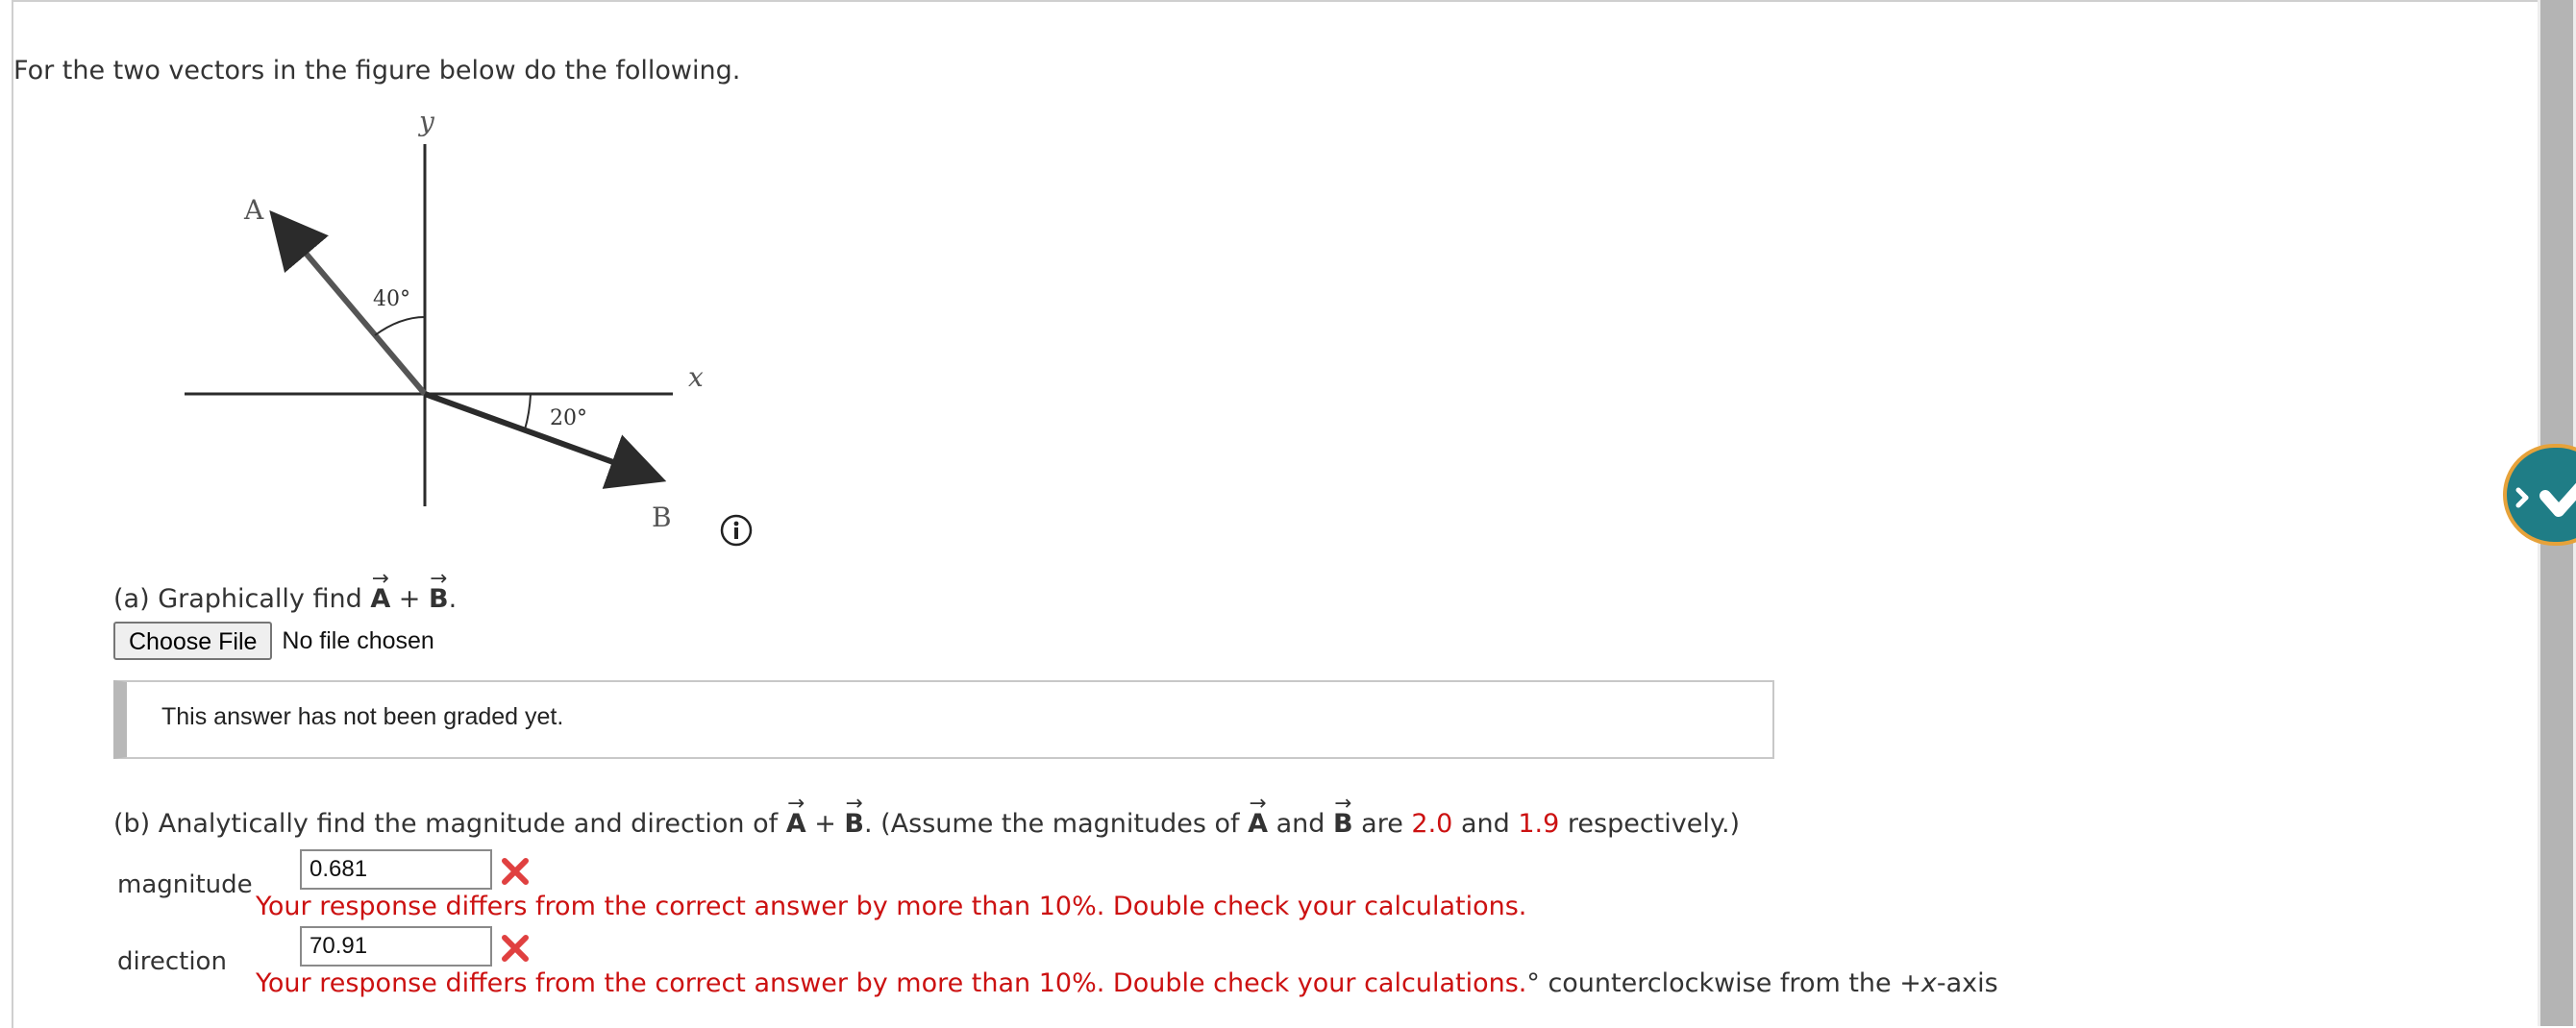 This screenshot has width=2576, height=1028. Describe the element at coordinates (396, 869) in the screenshot. I see `magnitude-input` at that location.